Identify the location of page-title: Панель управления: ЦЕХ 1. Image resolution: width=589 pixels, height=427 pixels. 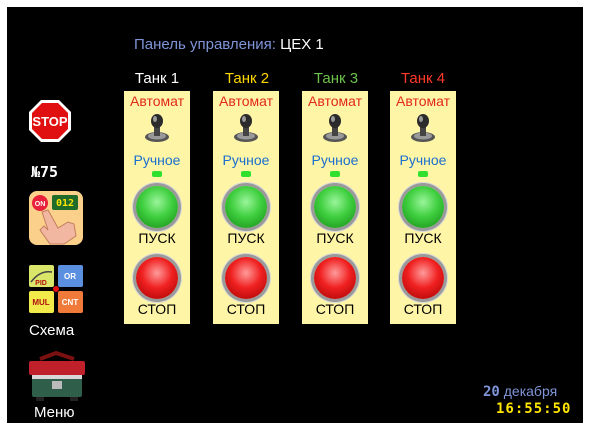
(229, 44).